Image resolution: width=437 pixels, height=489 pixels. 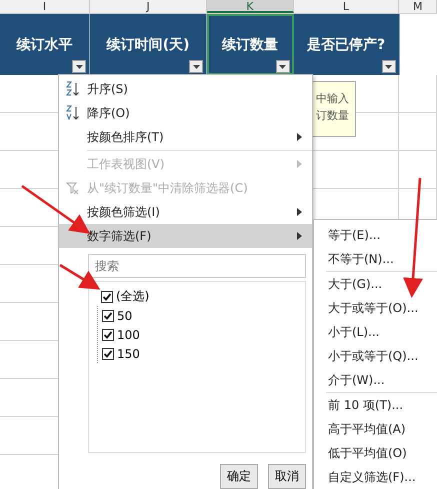 I want to click on menu-item: 升序(S), so click(x=185, y=89).